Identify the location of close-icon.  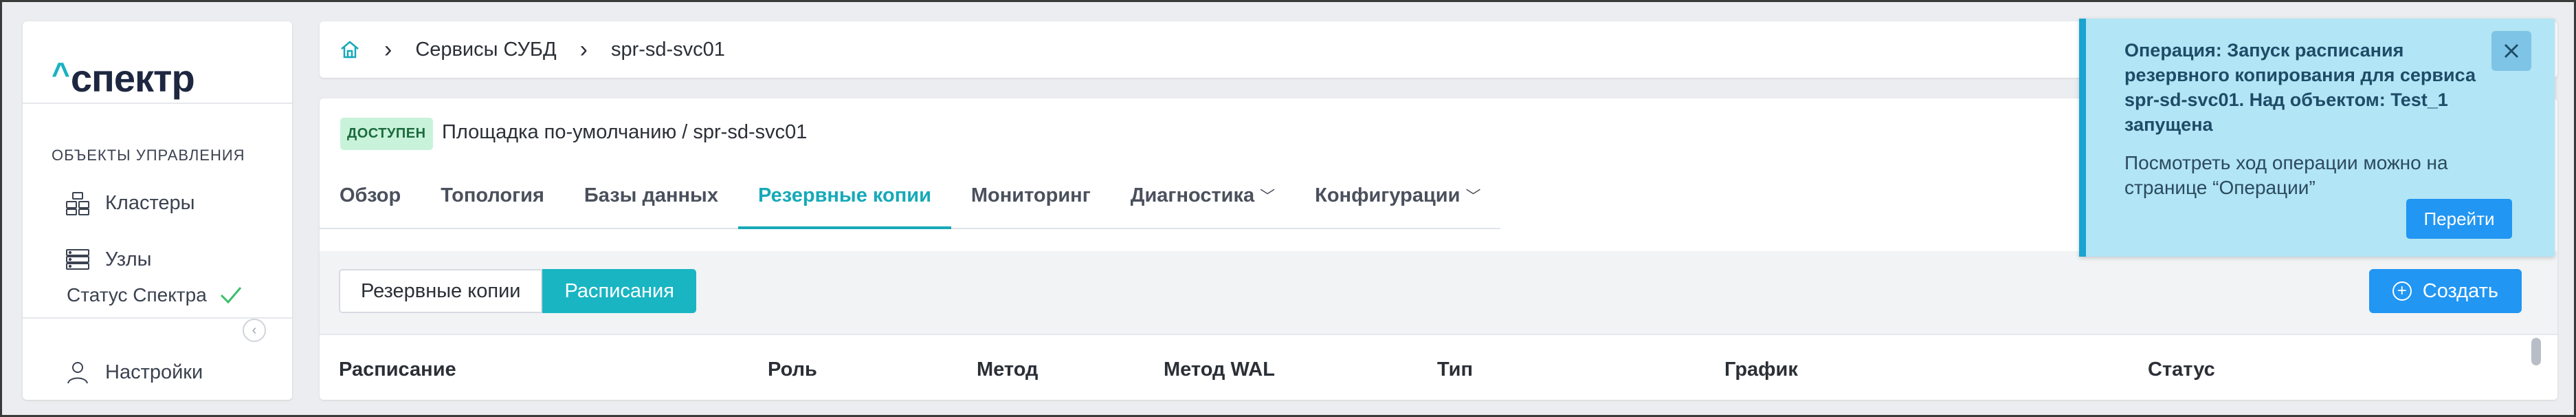
(2511, 50).